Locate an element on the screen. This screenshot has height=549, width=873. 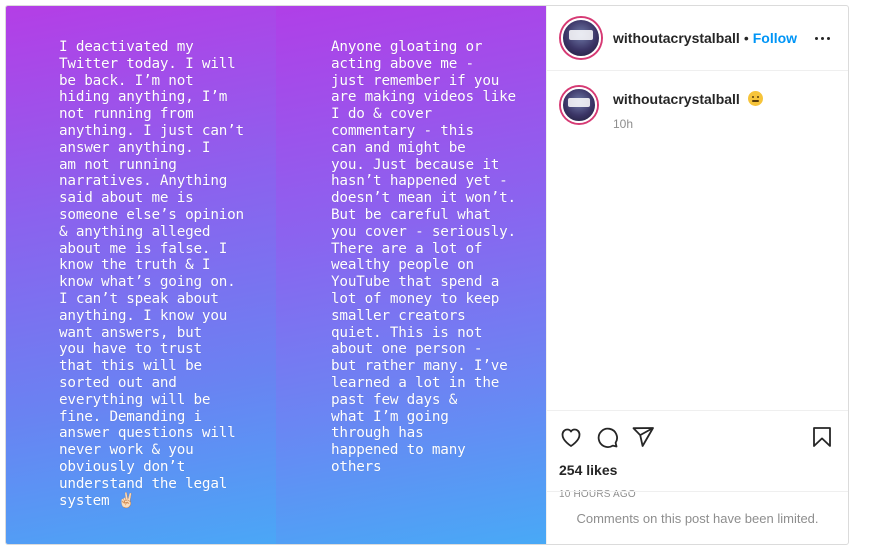
caption: withoutacrystalball 10h is located at coordinates (695, 108).